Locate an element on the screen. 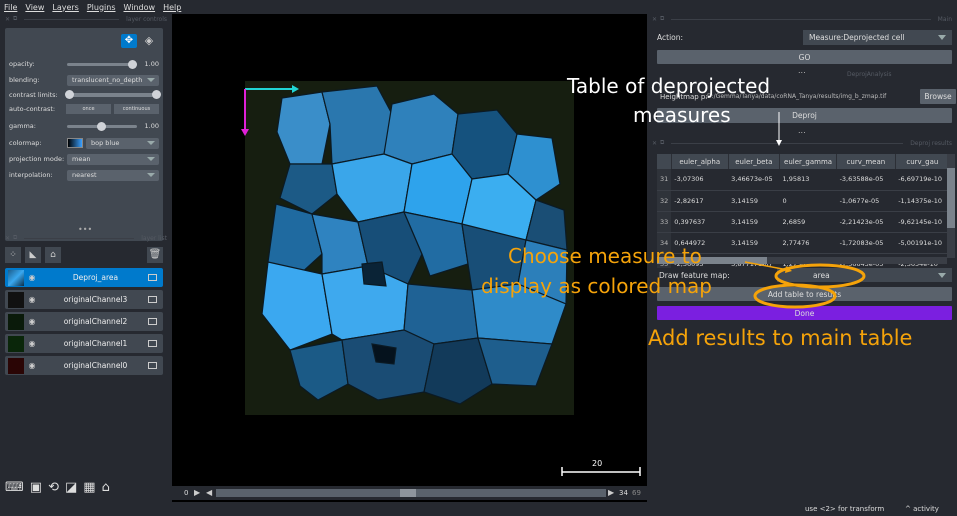 This screenshot has height=516, width=957. annotation-arrows is located at coordinates (805, 210).